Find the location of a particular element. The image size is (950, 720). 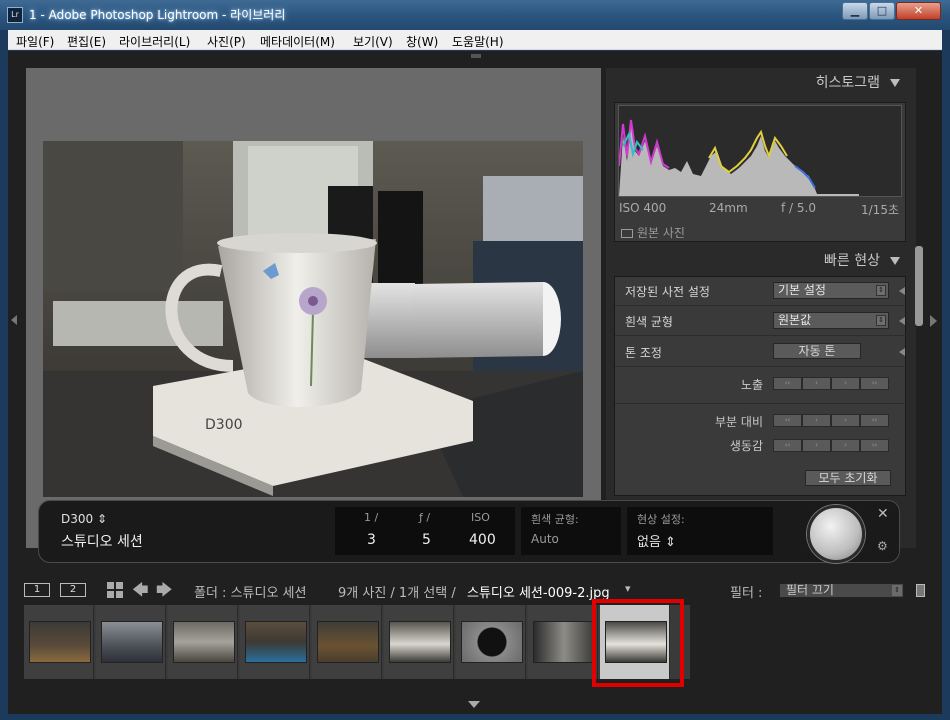

left-panel-toggle-icon is located at coordinates (14, 320).